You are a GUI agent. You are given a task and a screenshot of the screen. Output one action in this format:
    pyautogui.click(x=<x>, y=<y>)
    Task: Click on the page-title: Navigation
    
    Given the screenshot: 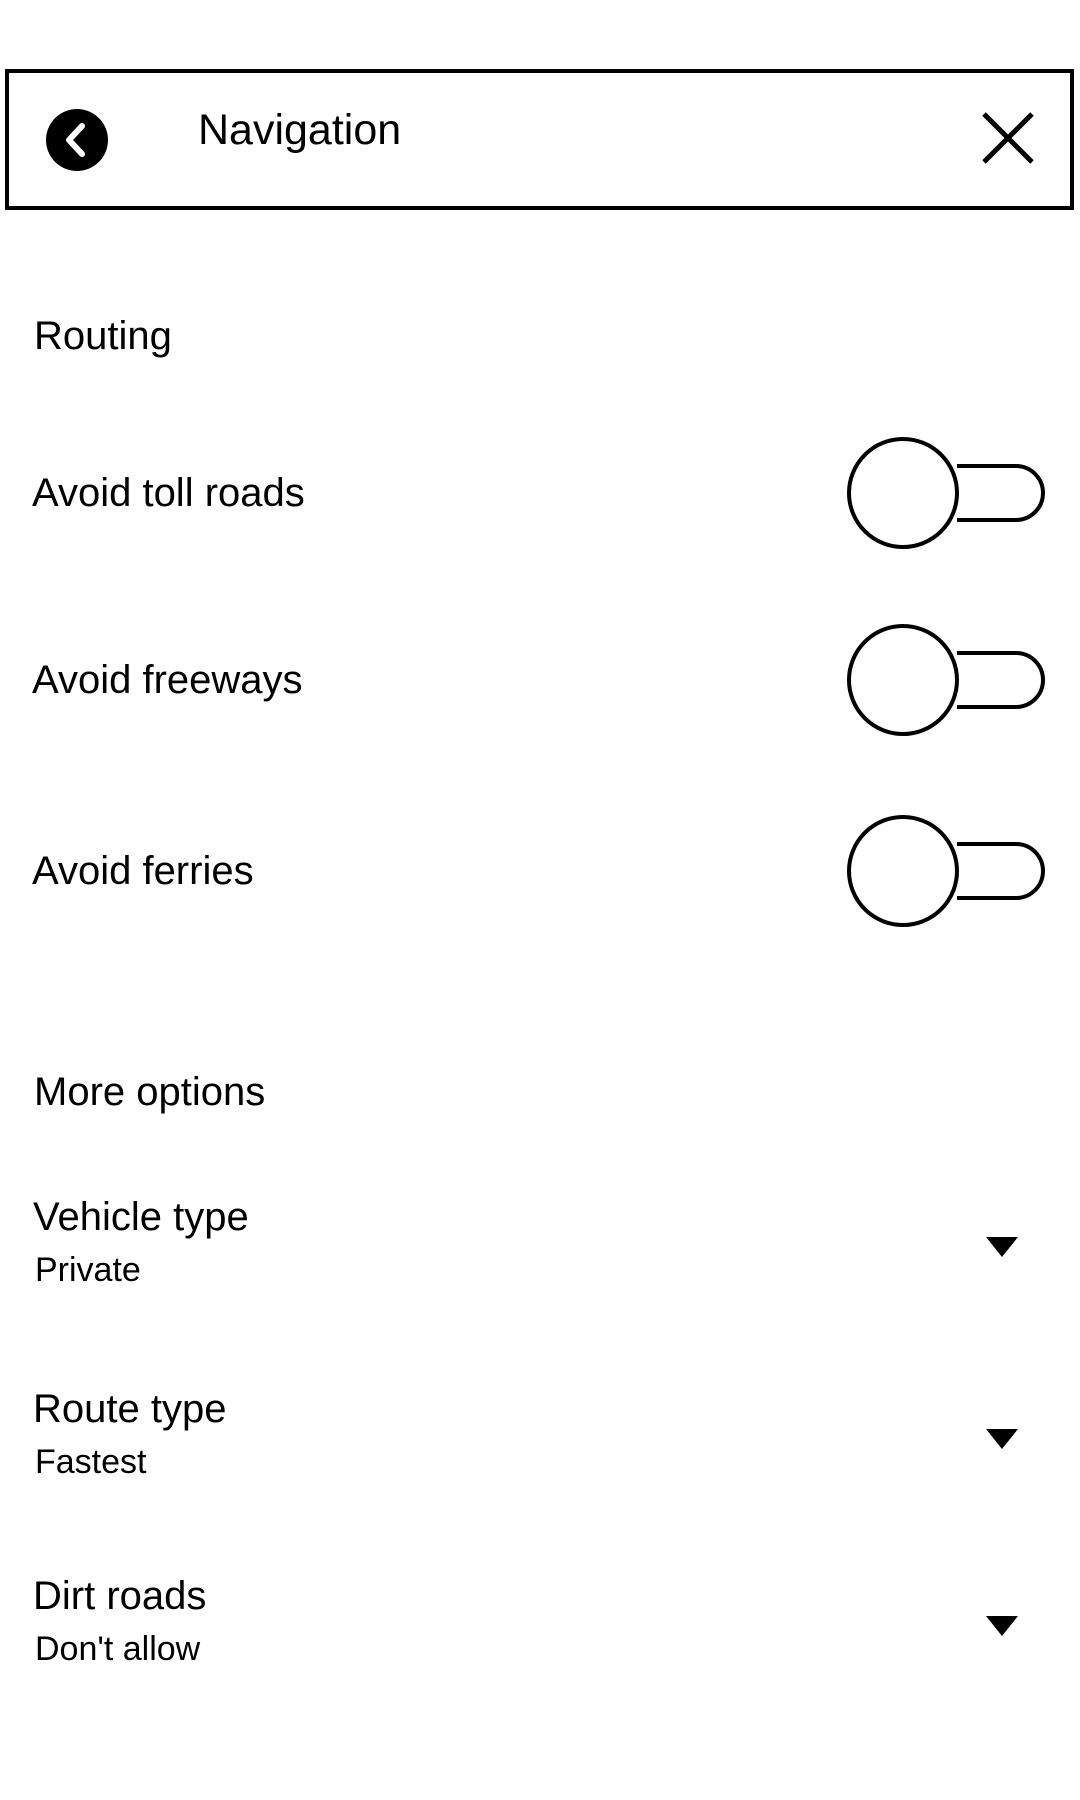 What is the action you would take?
    pyautogui.click(x=300, y=130)
    